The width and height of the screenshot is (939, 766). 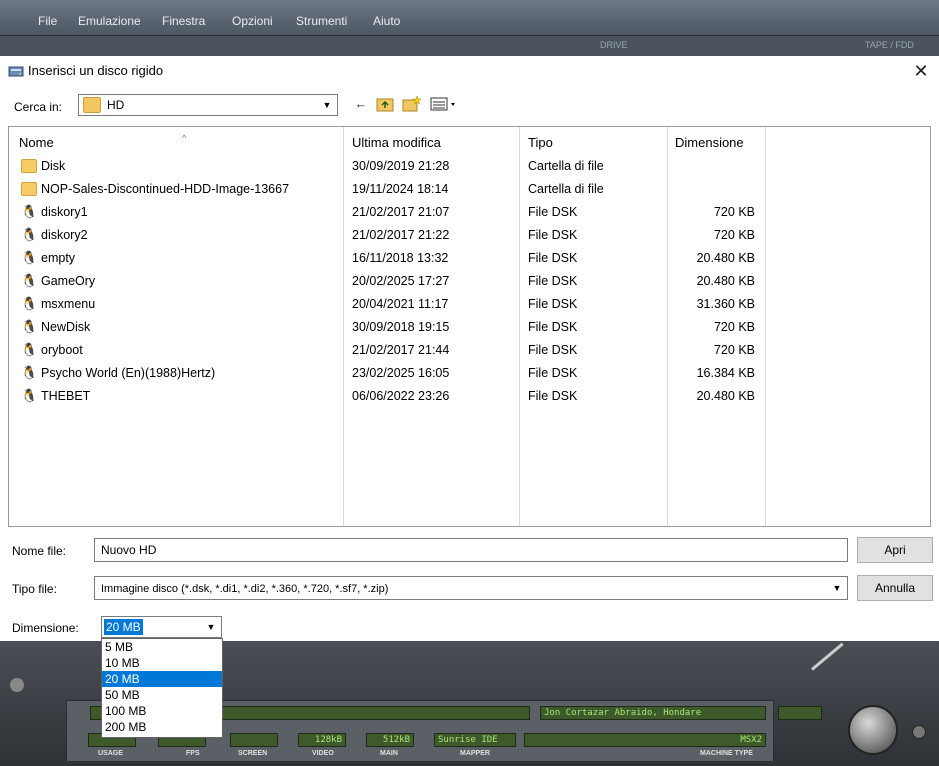 What do you see at coordinates (800, 713) in the screenshot?
I see `lcd-right` at bounding box center [800, 713].